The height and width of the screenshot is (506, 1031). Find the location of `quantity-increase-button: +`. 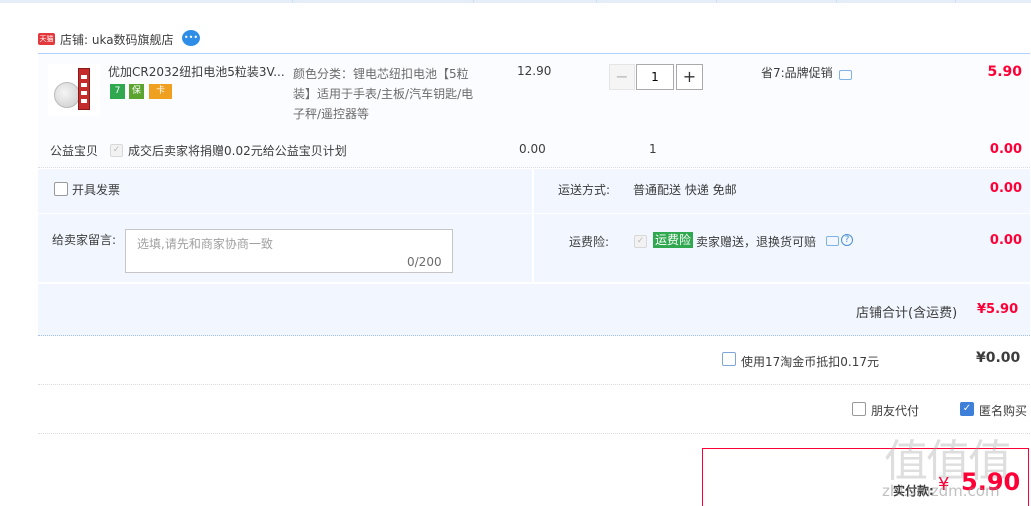

quantity-increase-button: + is located at coordinates (689, 77).